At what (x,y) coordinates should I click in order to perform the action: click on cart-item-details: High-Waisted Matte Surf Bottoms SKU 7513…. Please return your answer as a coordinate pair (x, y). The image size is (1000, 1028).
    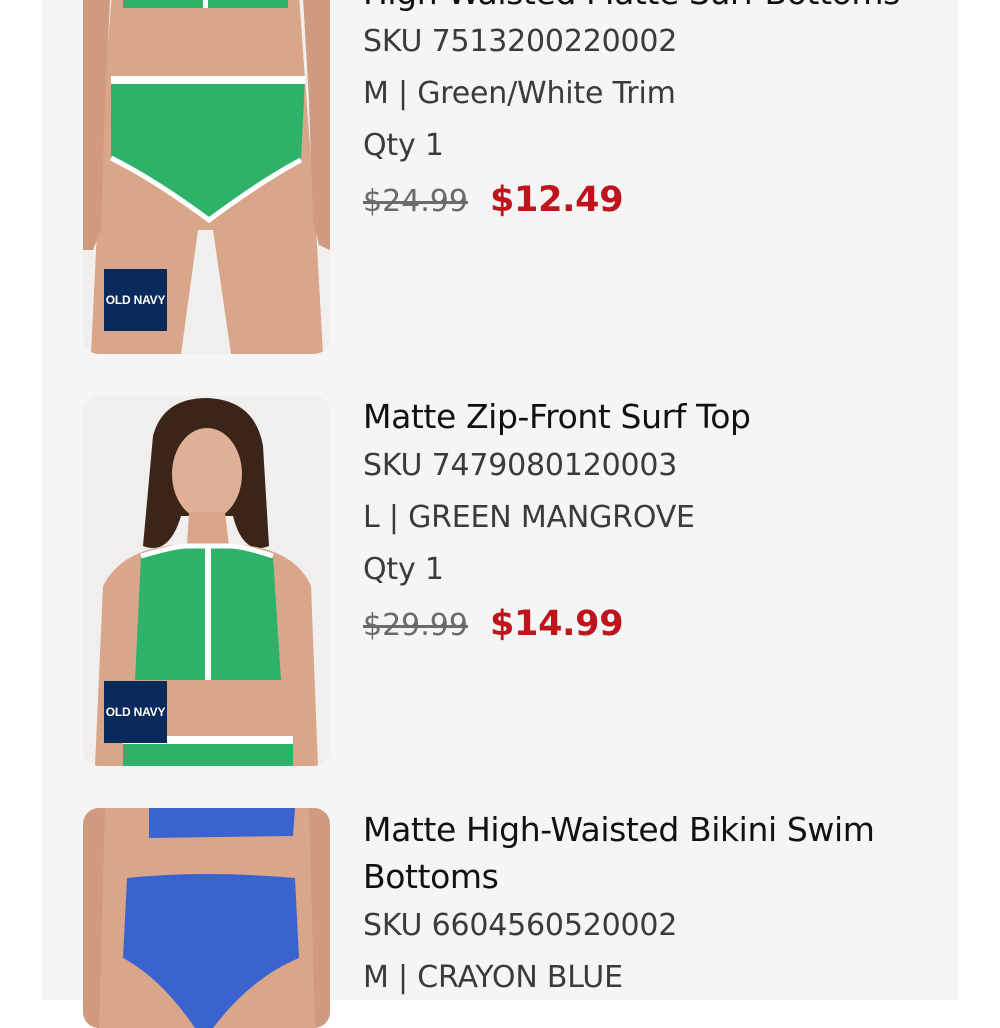
    Looking at the image, I should click on (643, 116).